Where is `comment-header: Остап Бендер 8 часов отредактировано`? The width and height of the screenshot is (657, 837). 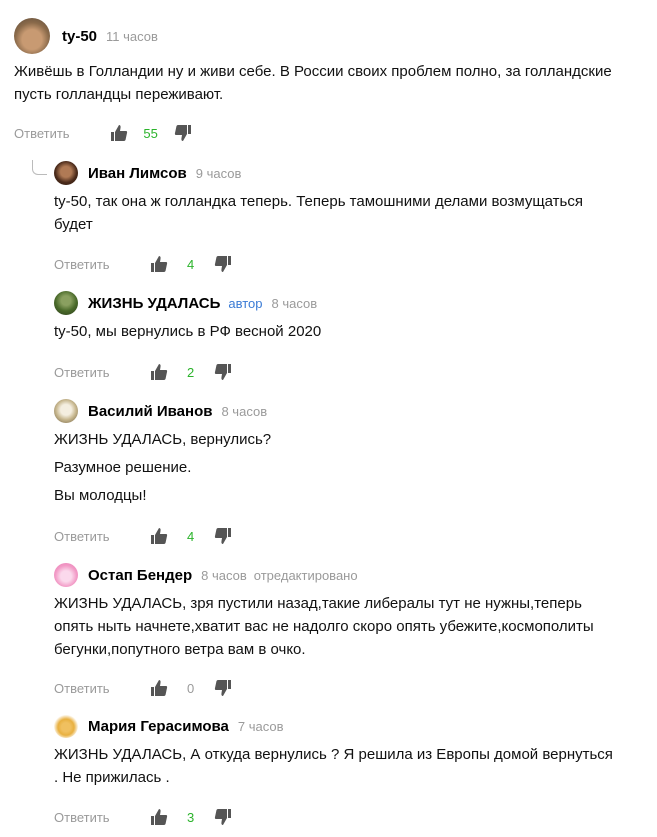 comment-header: Остап Бендер 8 часов отредактировано is located at coordinates (334, 575).